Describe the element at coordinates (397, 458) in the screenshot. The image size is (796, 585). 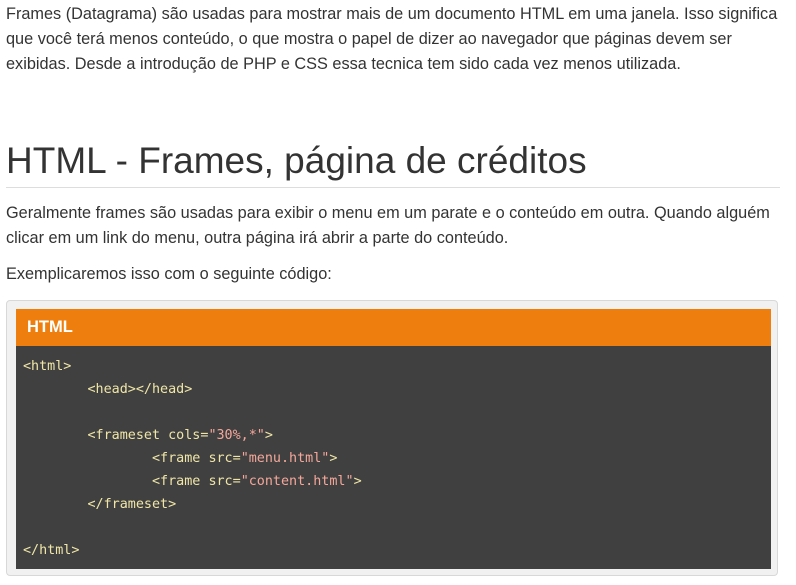
I see `code-line: <frame src="menu.html">` at that location.